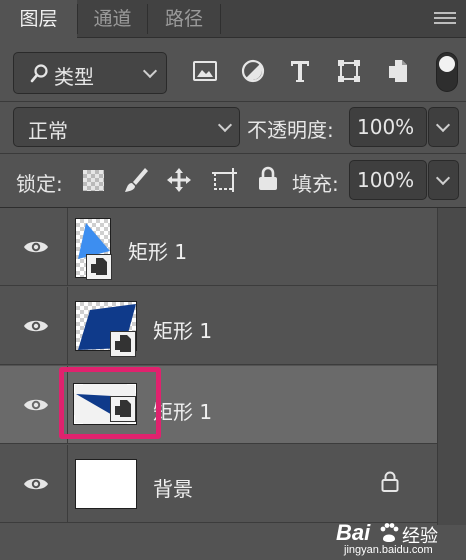  What do you see at coordinates (74, 77) in the screenshot?
I see `filter-kind-label: 类型` at bounding box center [74, 77].